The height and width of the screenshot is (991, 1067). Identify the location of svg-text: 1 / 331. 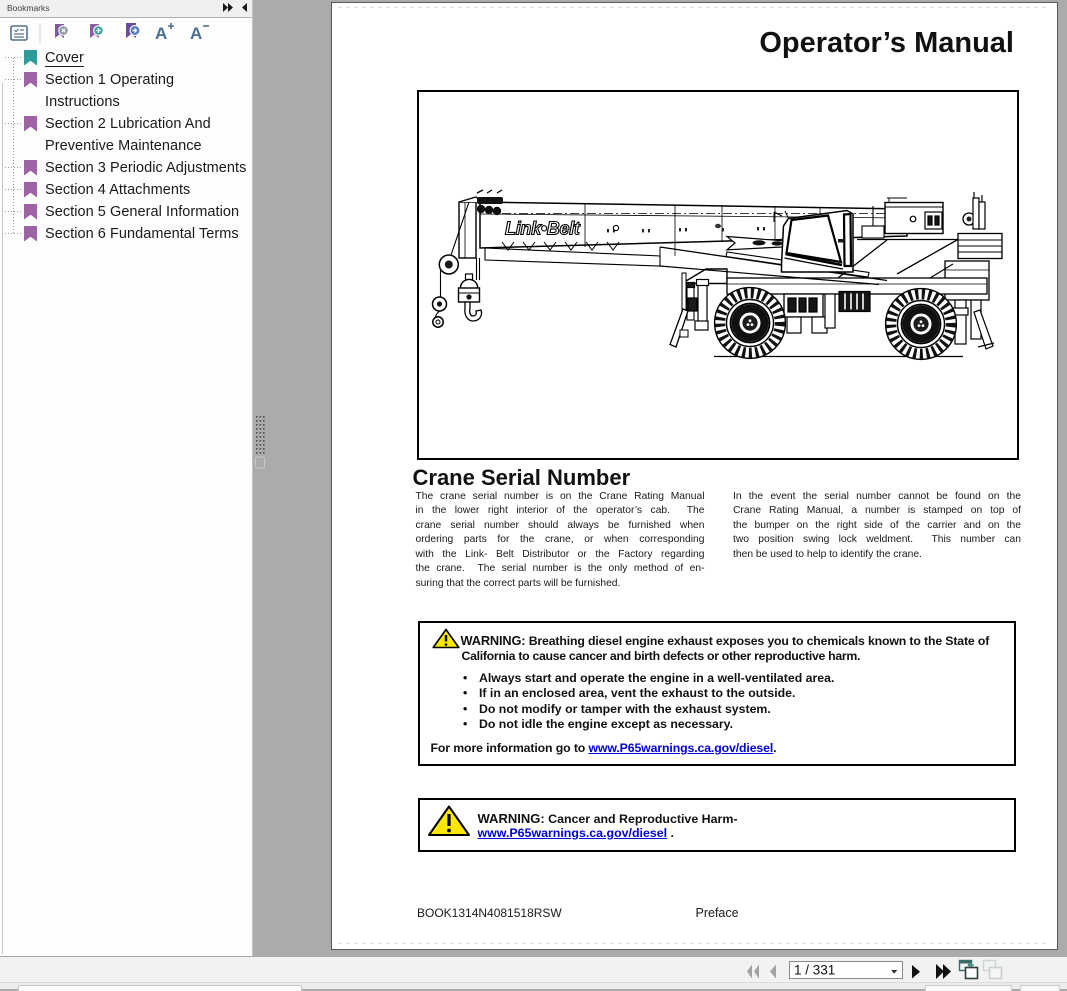
(814, 970).